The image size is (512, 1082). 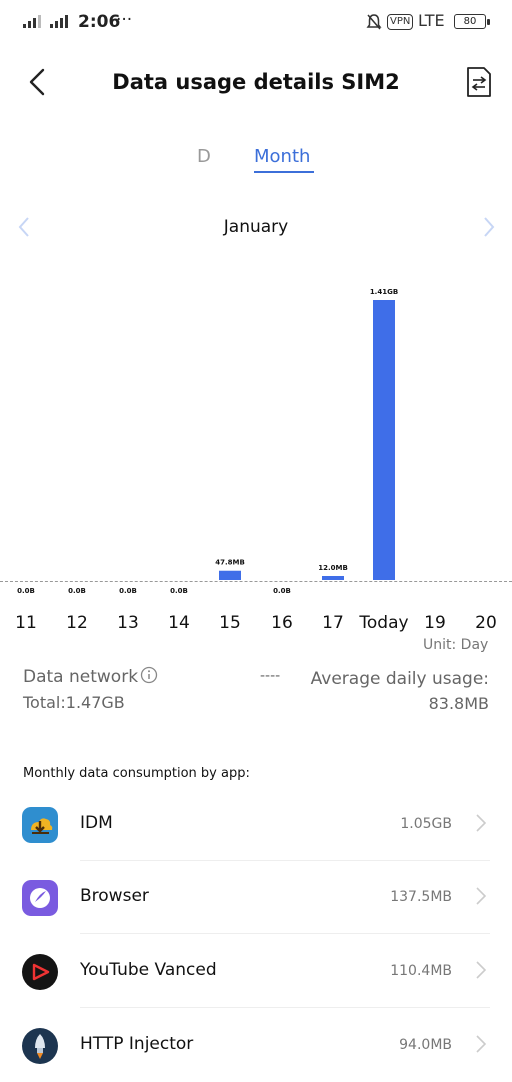 I want to click on http-injector-icon, so click(x=40, y=1046).